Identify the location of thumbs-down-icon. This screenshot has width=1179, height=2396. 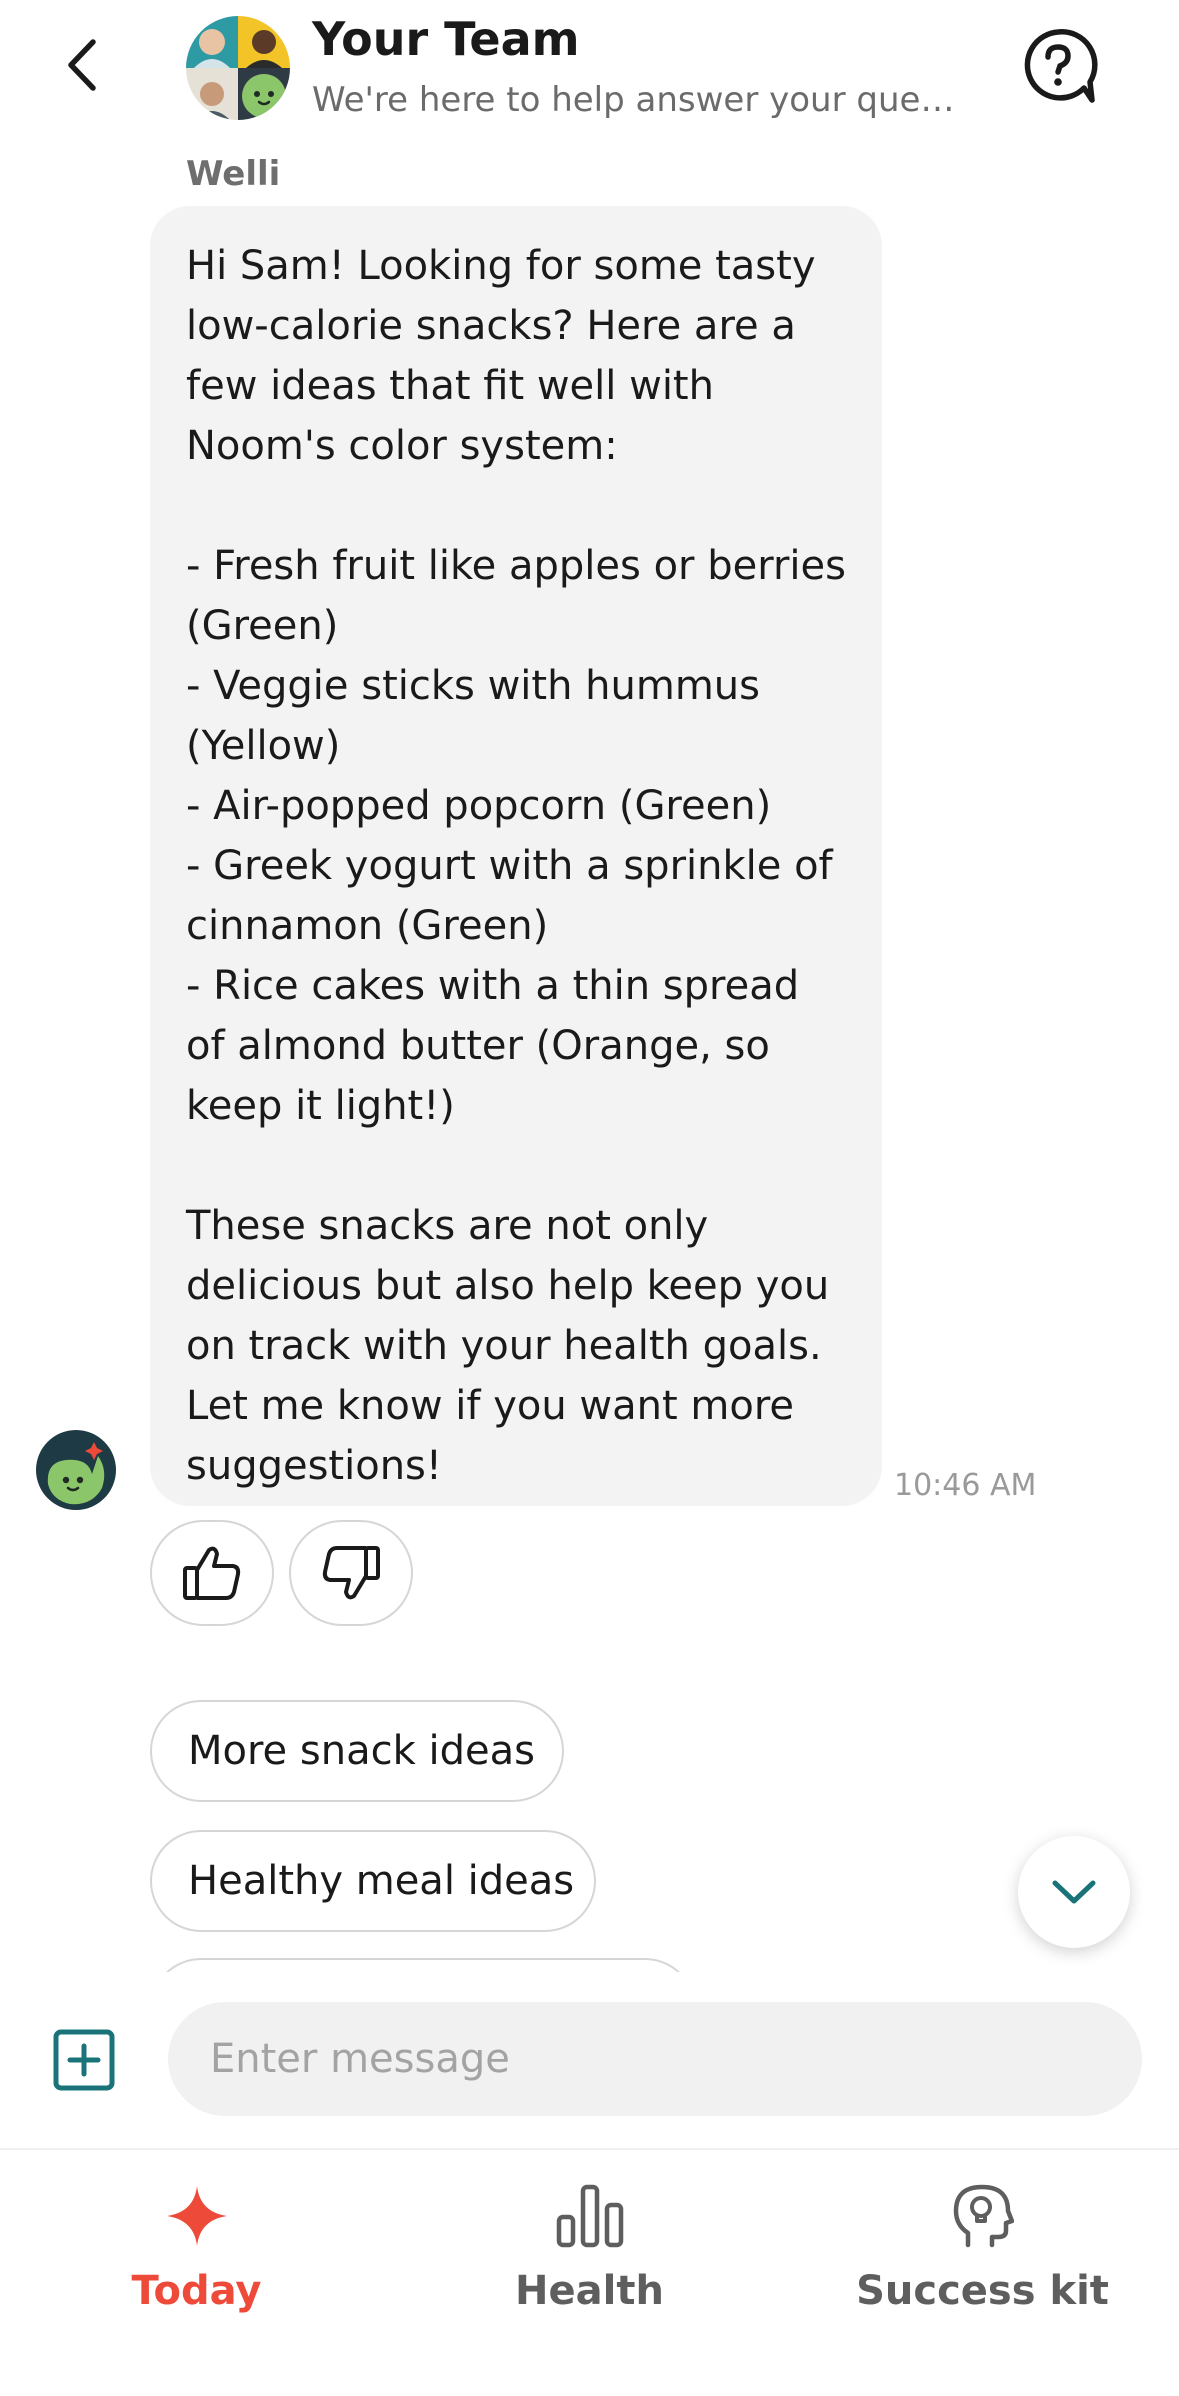
(351, 1573).